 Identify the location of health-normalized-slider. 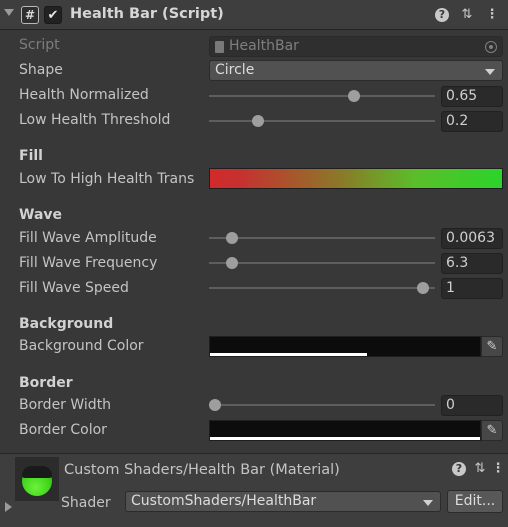
(322, 96).